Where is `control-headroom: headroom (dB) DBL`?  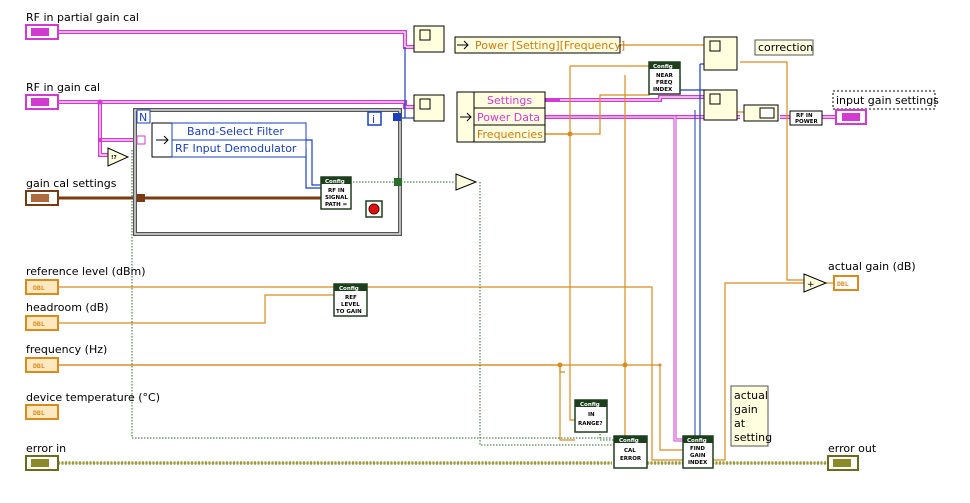 control-headroom: headroom (dB) DBL is located at coordinates (67, 316).